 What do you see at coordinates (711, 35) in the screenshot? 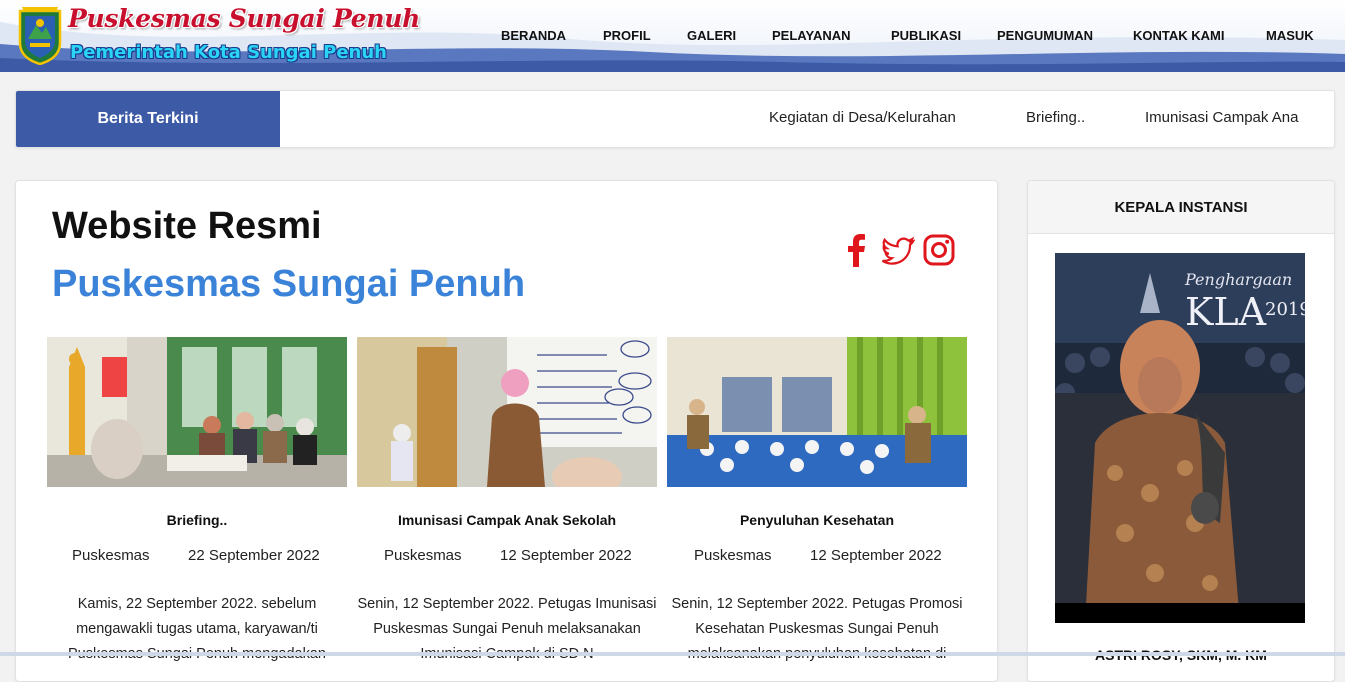
I see `nav-galeri: GALERI` at bounding box center [711, 35].